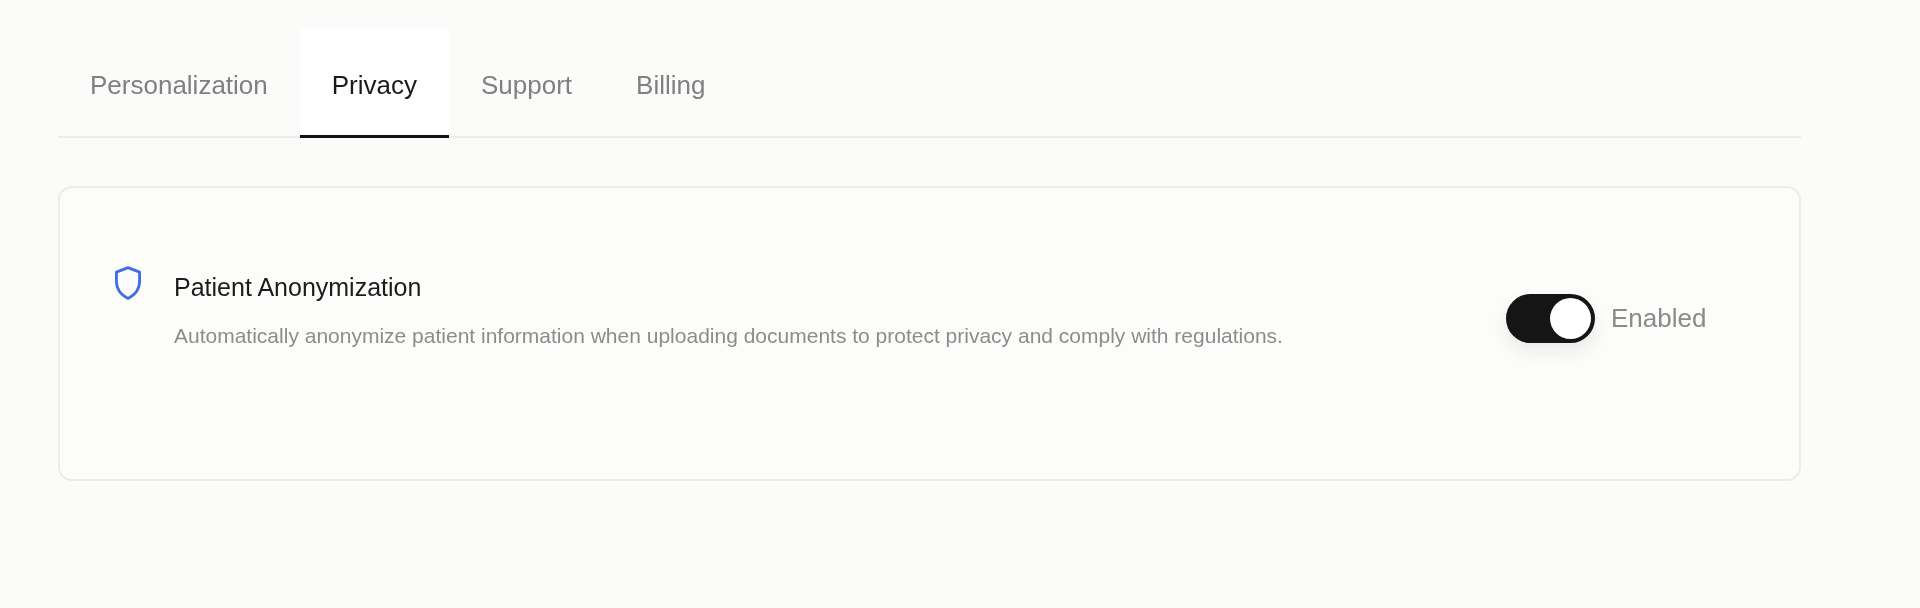 This screenshot has height=608, width=1920. I want to click on tab: Support, so click(527, 83).